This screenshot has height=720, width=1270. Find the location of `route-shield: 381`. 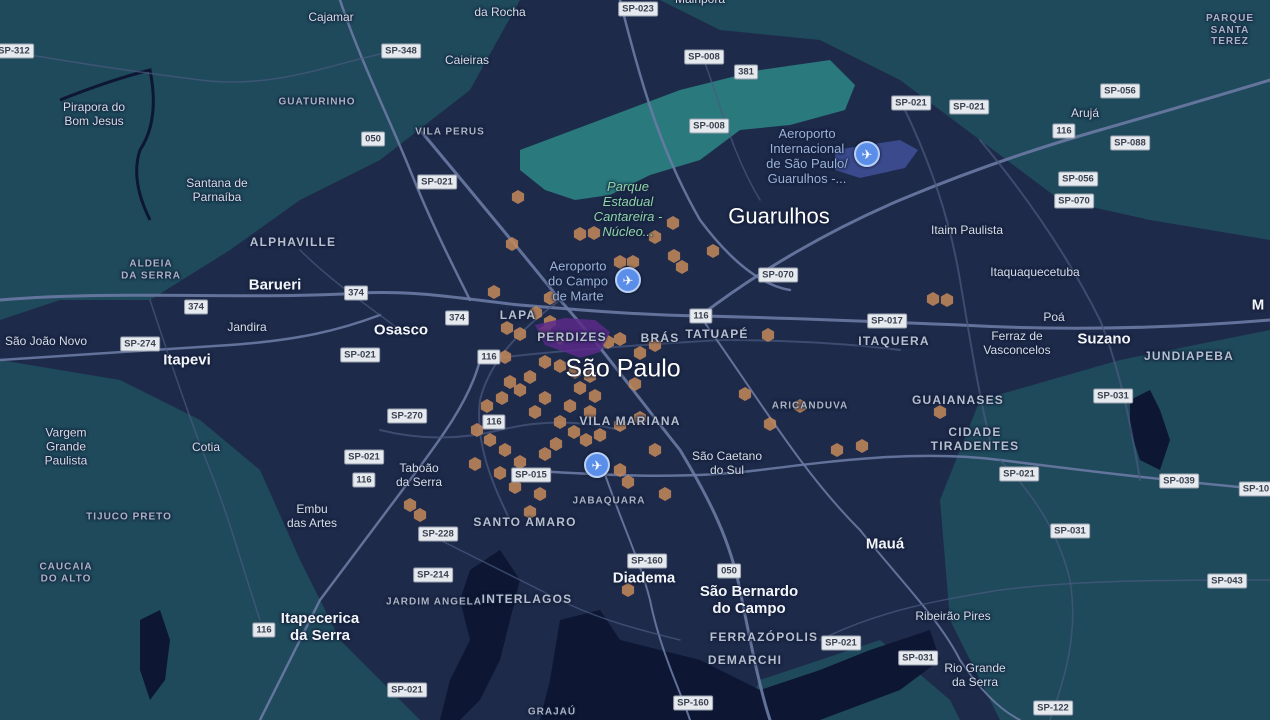

route-shield: 381 is located at coordinates (746, 72).